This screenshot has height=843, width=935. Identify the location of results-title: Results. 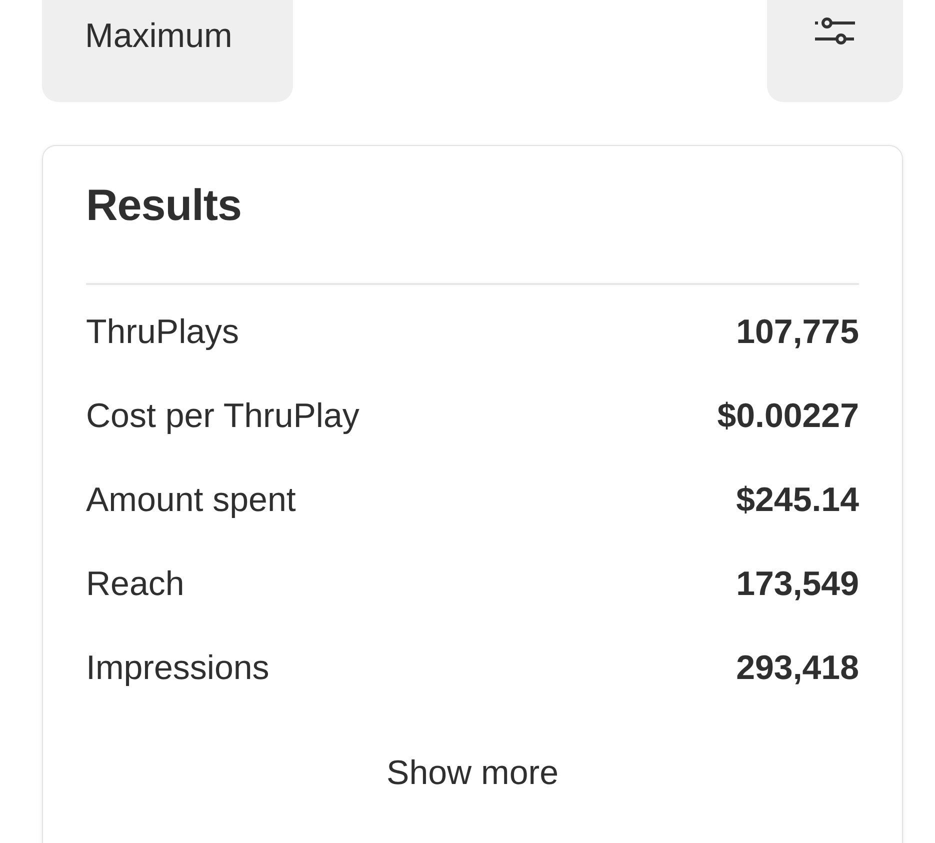
(164, 206).